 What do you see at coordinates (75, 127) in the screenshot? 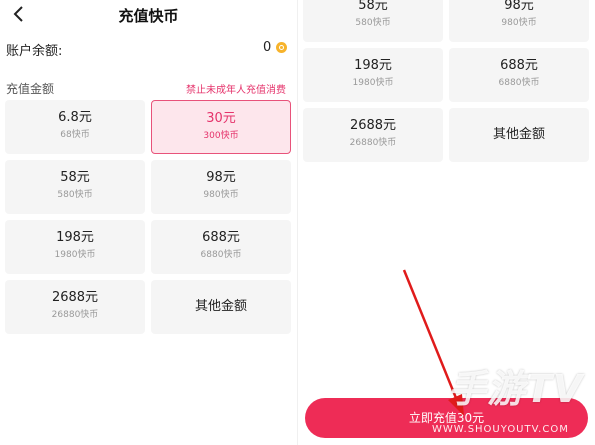
I see `option-card-6-8: 6.8元 68快币` at bounding box center [75, 127].